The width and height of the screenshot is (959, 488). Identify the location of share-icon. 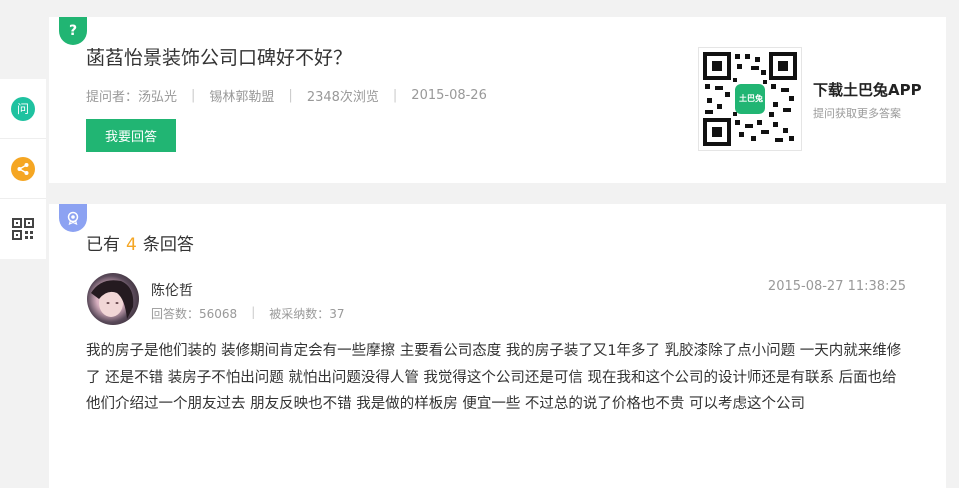
(23, 168).